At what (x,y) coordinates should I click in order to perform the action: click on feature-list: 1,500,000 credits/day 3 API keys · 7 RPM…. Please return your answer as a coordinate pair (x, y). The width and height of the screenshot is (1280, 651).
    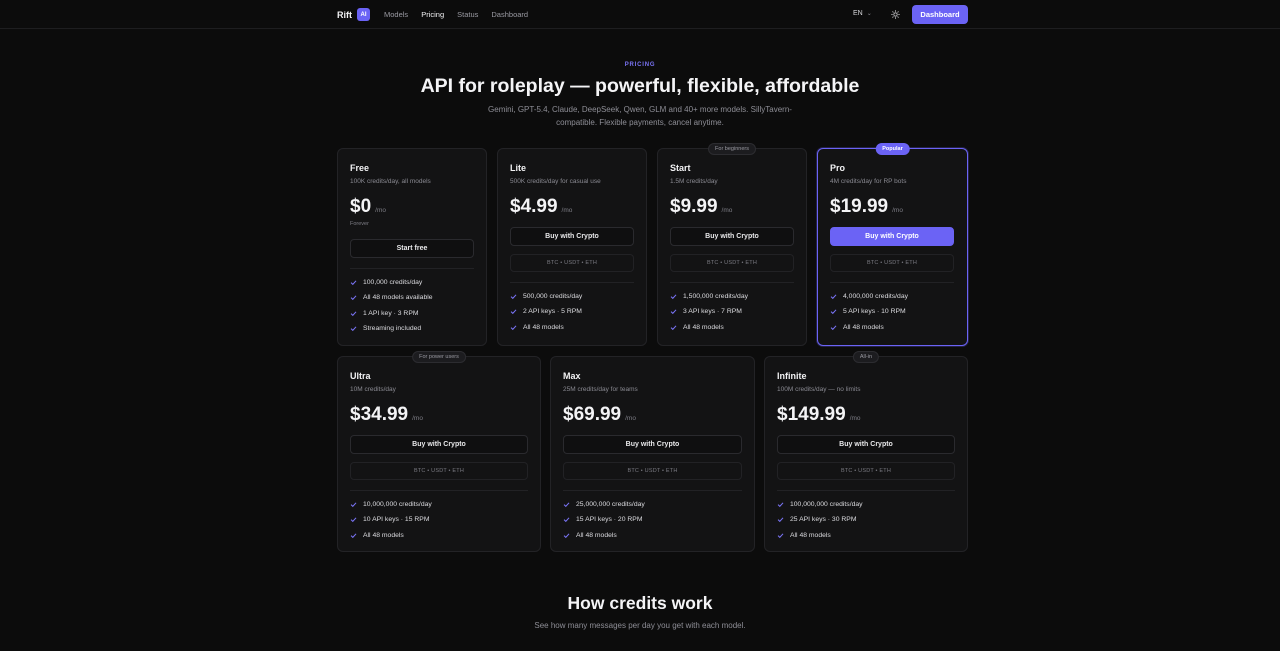
    Looking at the image, I should click on (709, 312).